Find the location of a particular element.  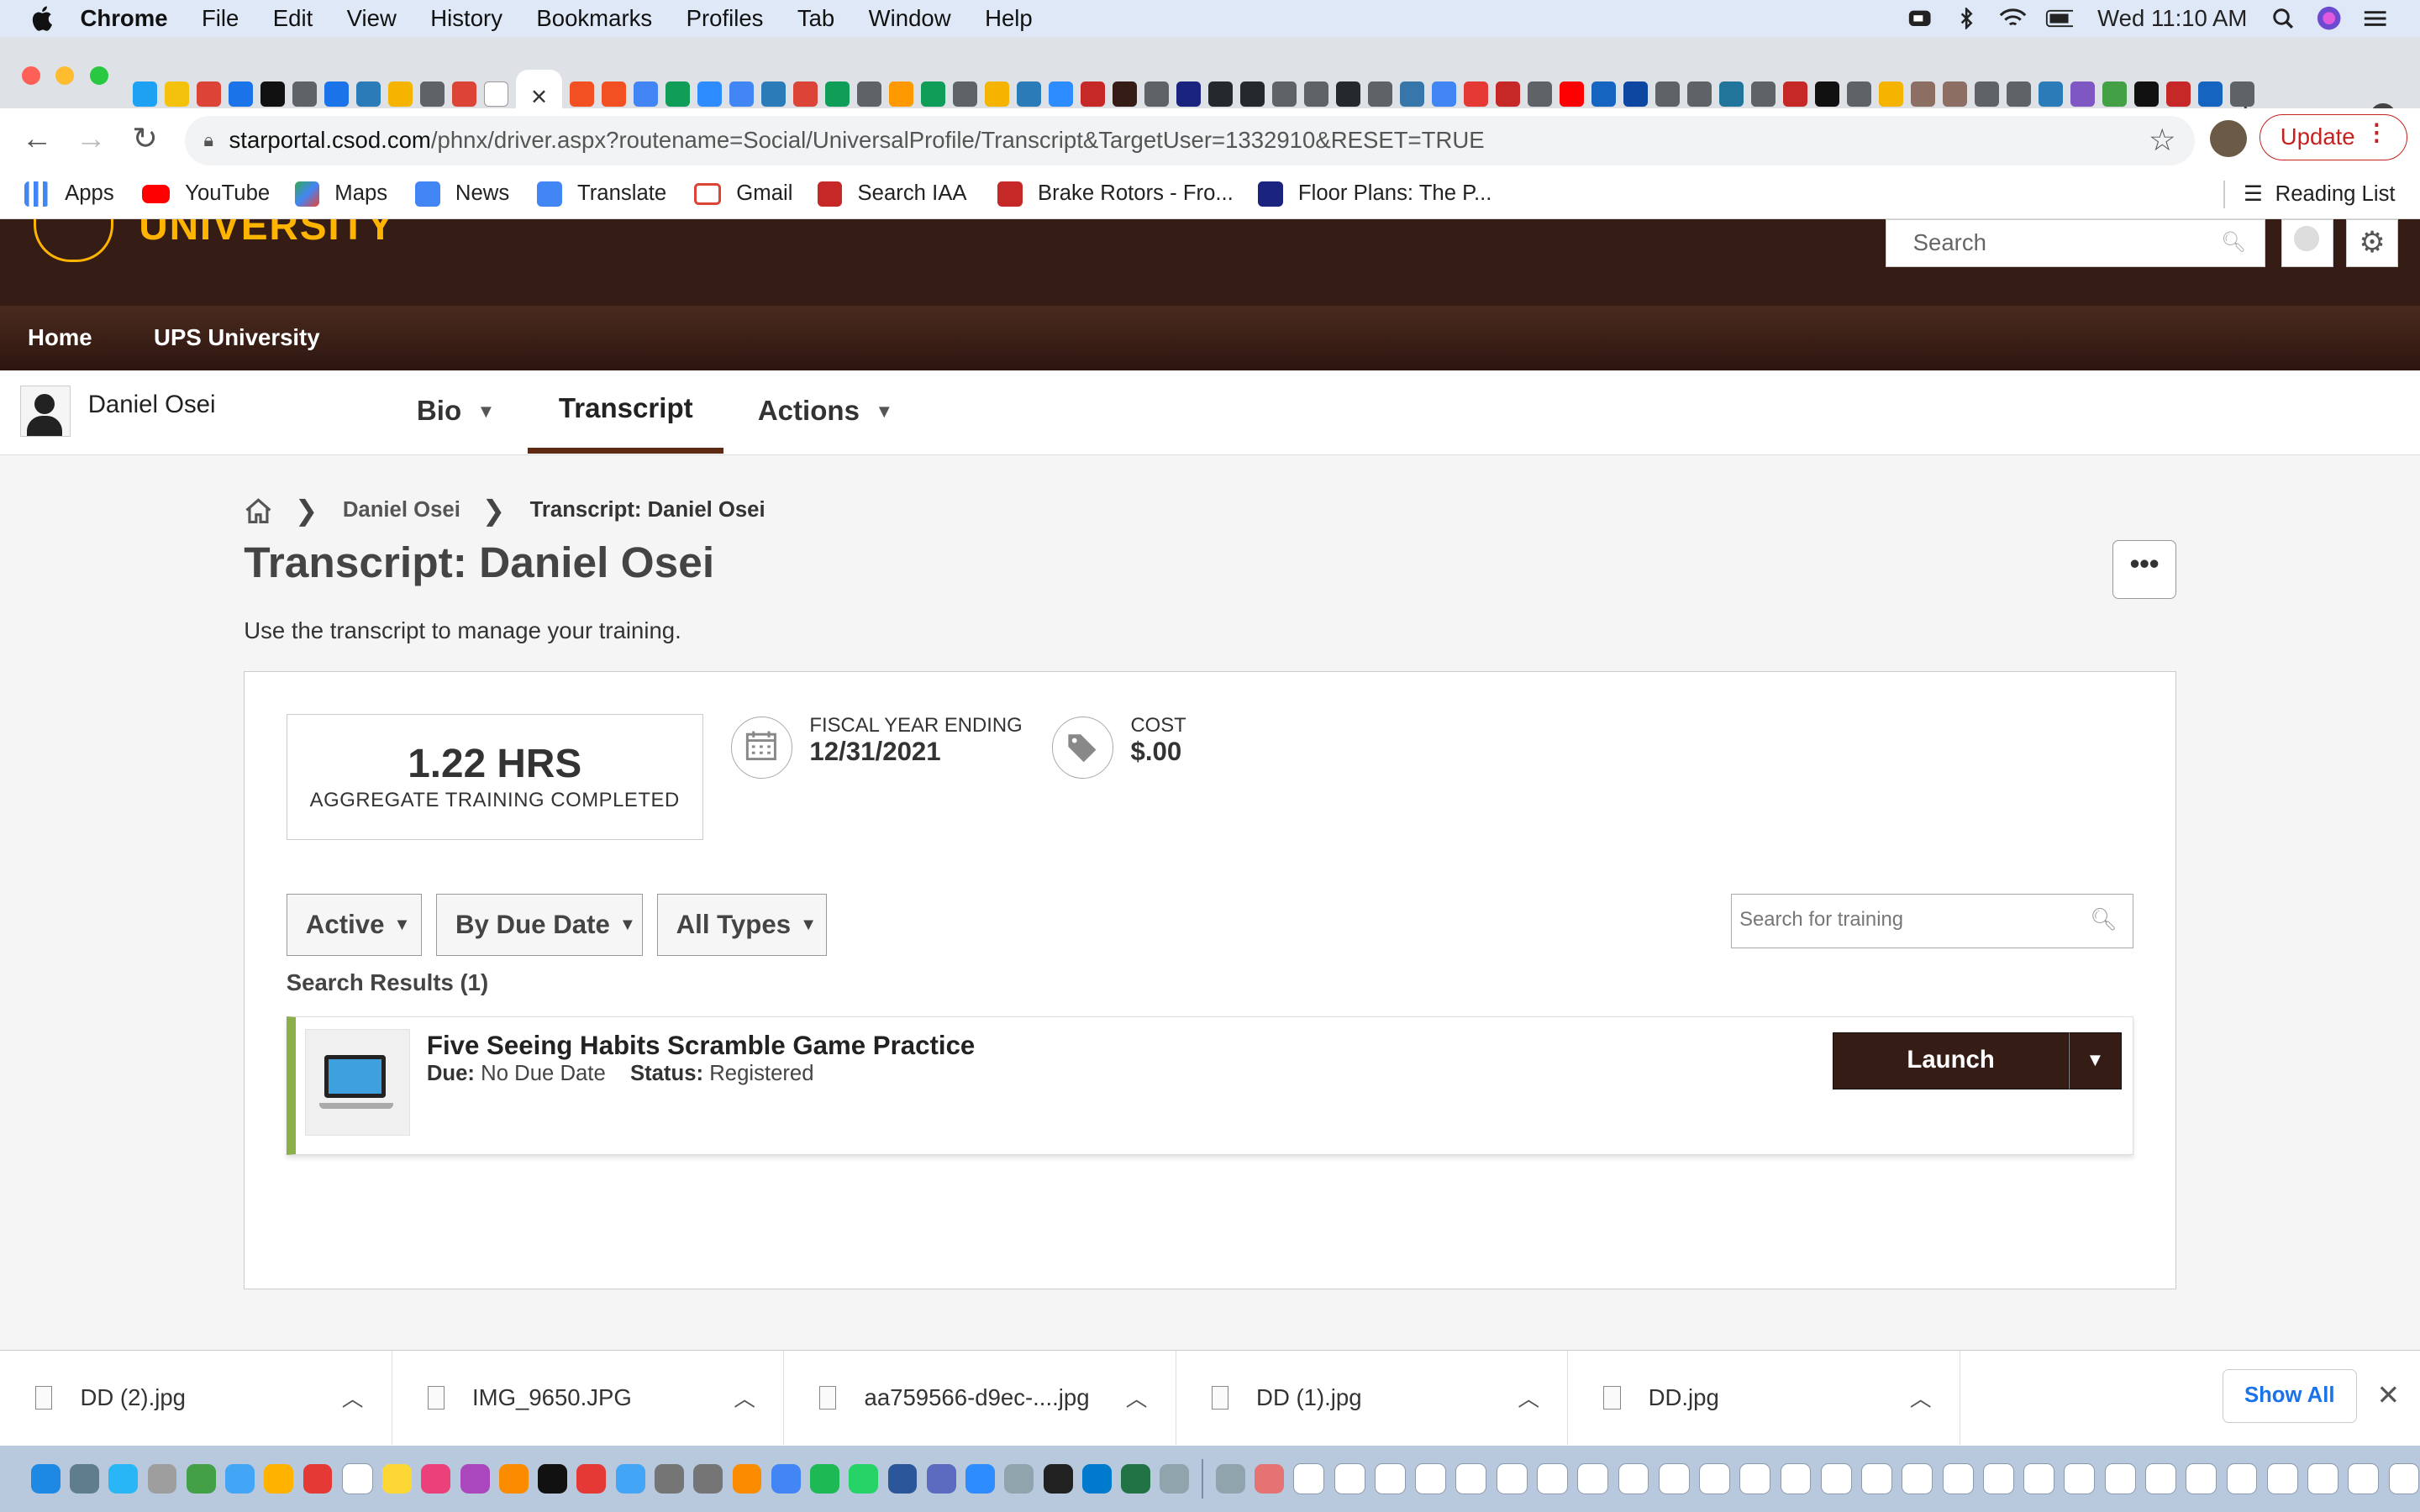

menu-view: View is located at coordinates (372, 18).